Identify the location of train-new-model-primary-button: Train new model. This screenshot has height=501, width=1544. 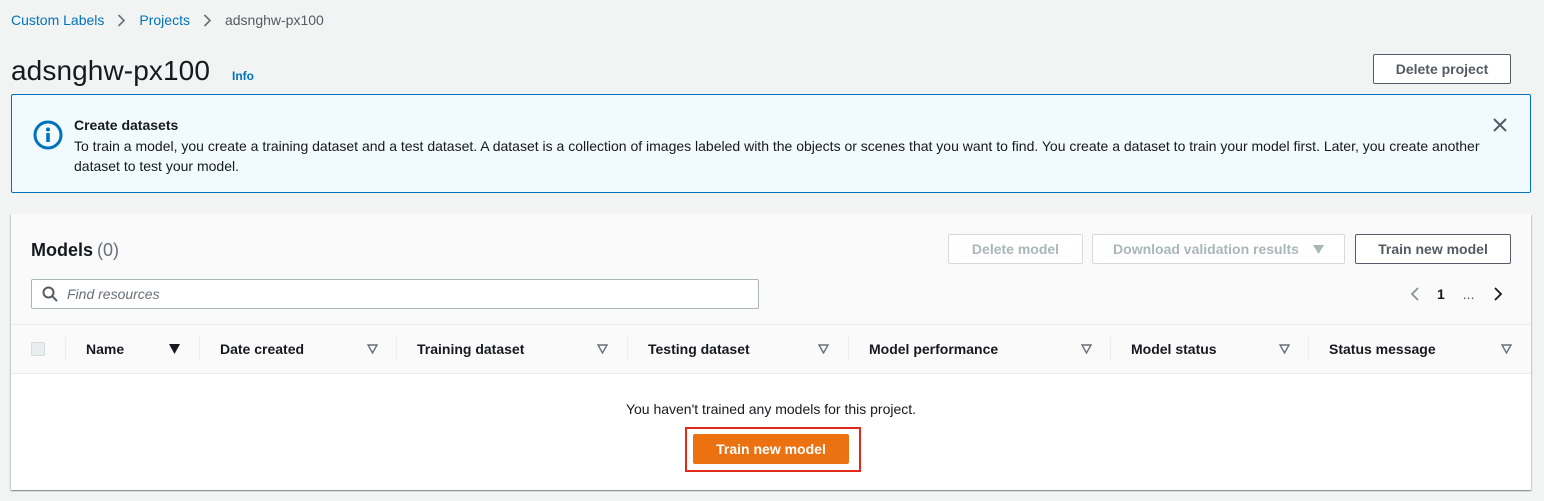
(771, 449).